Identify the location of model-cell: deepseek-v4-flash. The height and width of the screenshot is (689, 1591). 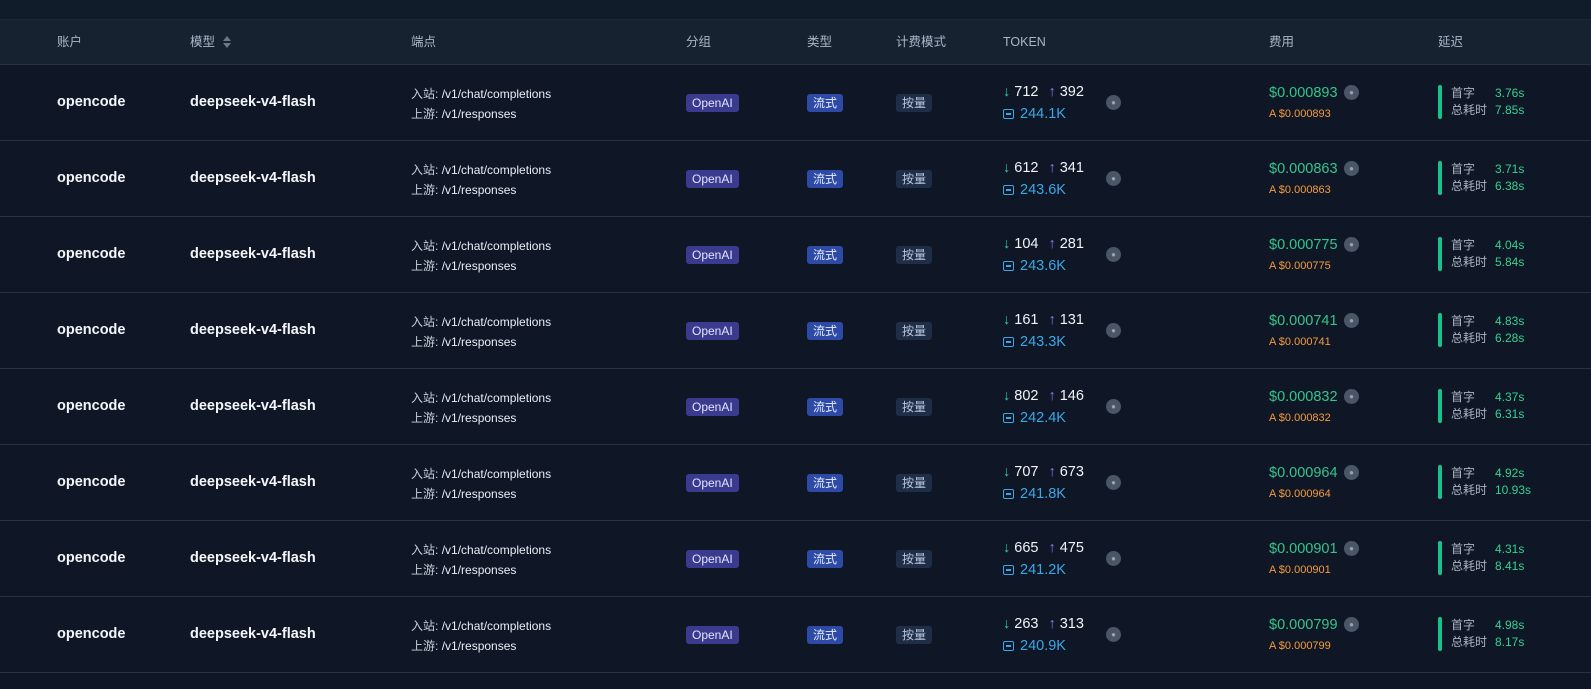
(253, 254).